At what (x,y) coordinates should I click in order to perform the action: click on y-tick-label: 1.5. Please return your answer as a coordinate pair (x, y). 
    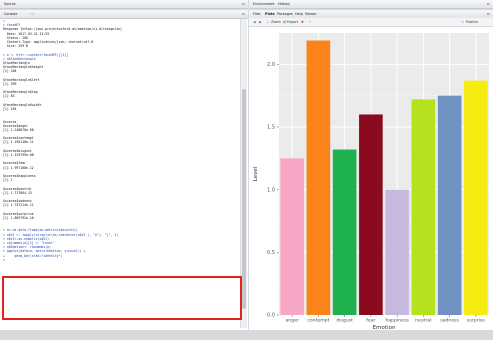
    Looking at the image, I should click on (271, 128).